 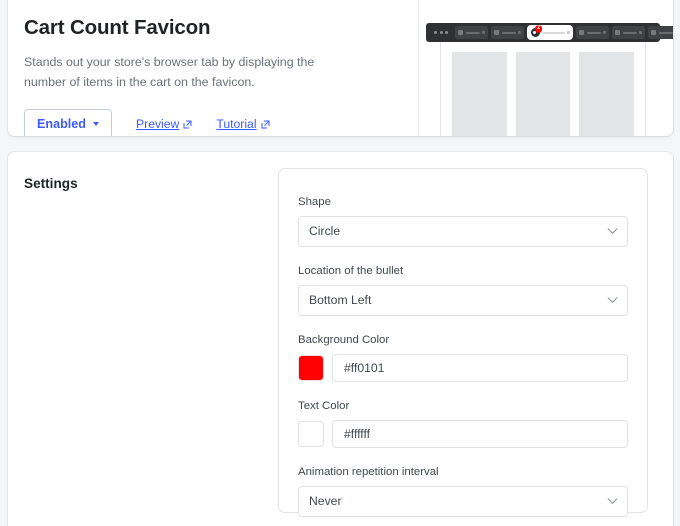 I want to click on field-background-color: Background Color #ff0101, so click(x=463, y=357).